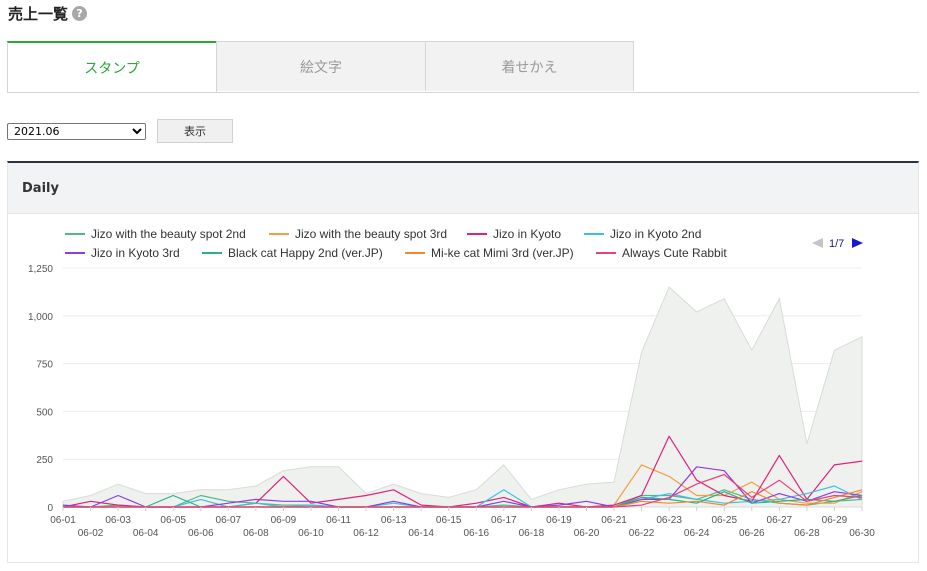 Image resolution: width=927 pixels, height=571 pixels. I want to click on legend-label: Jizo in Kyoto, so click(527, 234).